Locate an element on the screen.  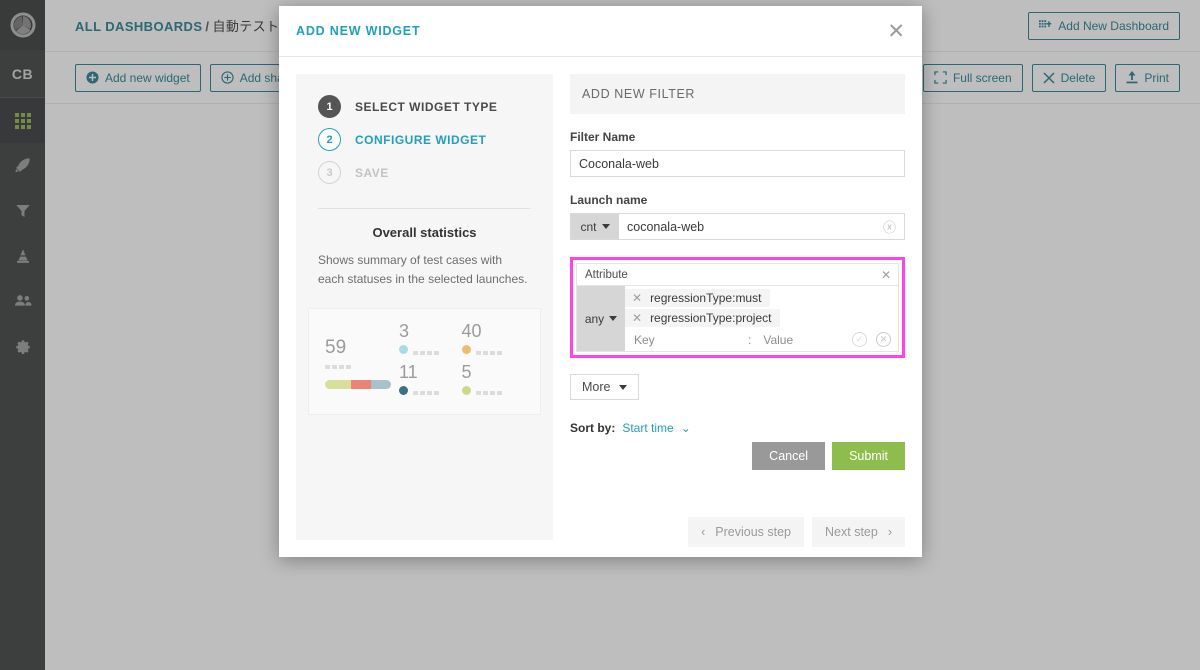
sort-by-row: Sort by: Start time ⌄ is located at coordinates (737, 428).